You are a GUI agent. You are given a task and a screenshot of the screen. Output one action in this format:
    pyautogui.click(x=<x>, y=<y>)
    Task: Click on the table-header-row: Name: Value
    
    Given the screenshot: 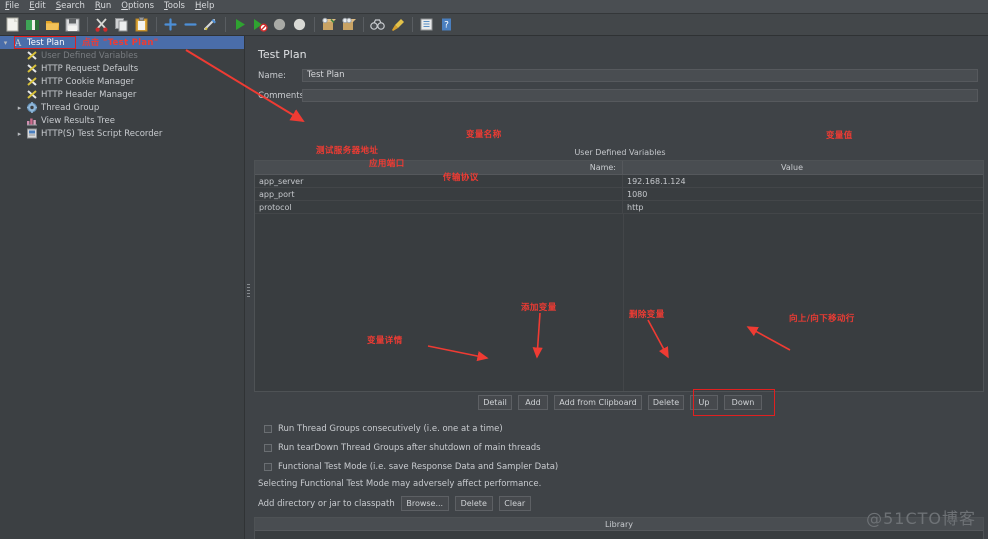 What is the action you would take?
    pyautogui.click(x=619, y=168)
    